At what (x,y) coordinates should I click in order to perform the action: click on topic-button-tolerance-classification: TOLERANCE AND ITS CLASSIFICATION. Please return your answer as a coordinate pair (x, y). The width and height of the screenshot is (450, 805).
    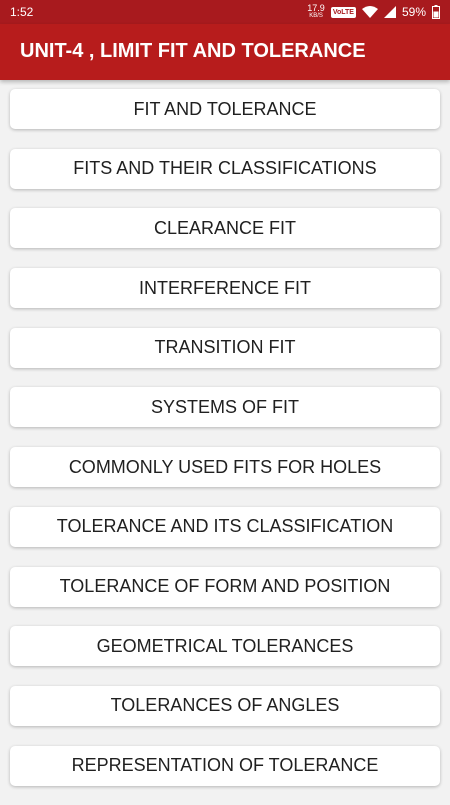
    Looking at the image, I should click on (225, 526).